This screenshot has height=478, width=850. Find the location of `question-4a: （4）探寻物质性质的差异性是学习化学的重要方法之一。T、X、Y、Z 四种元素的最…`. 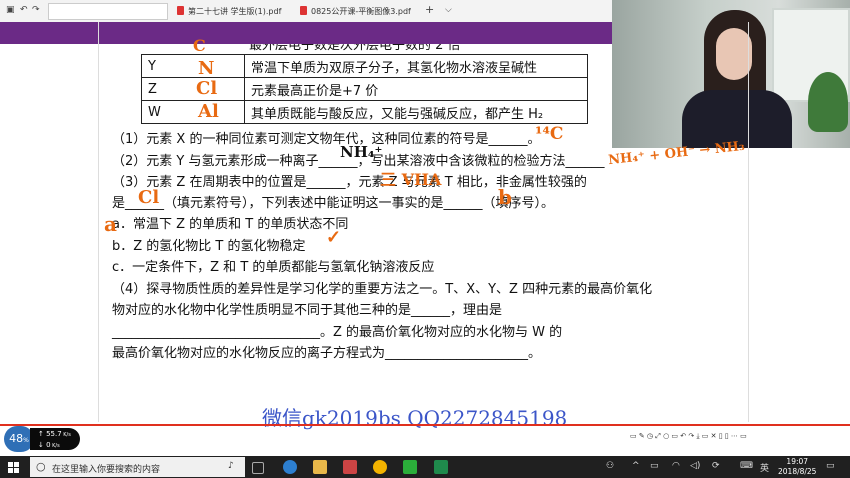

question-4a: （4）探寻物质性质的差异性是学习化学的重要方法之一。T、X、Y、Z 四种元素的最… is located at coordinates (382, 289).